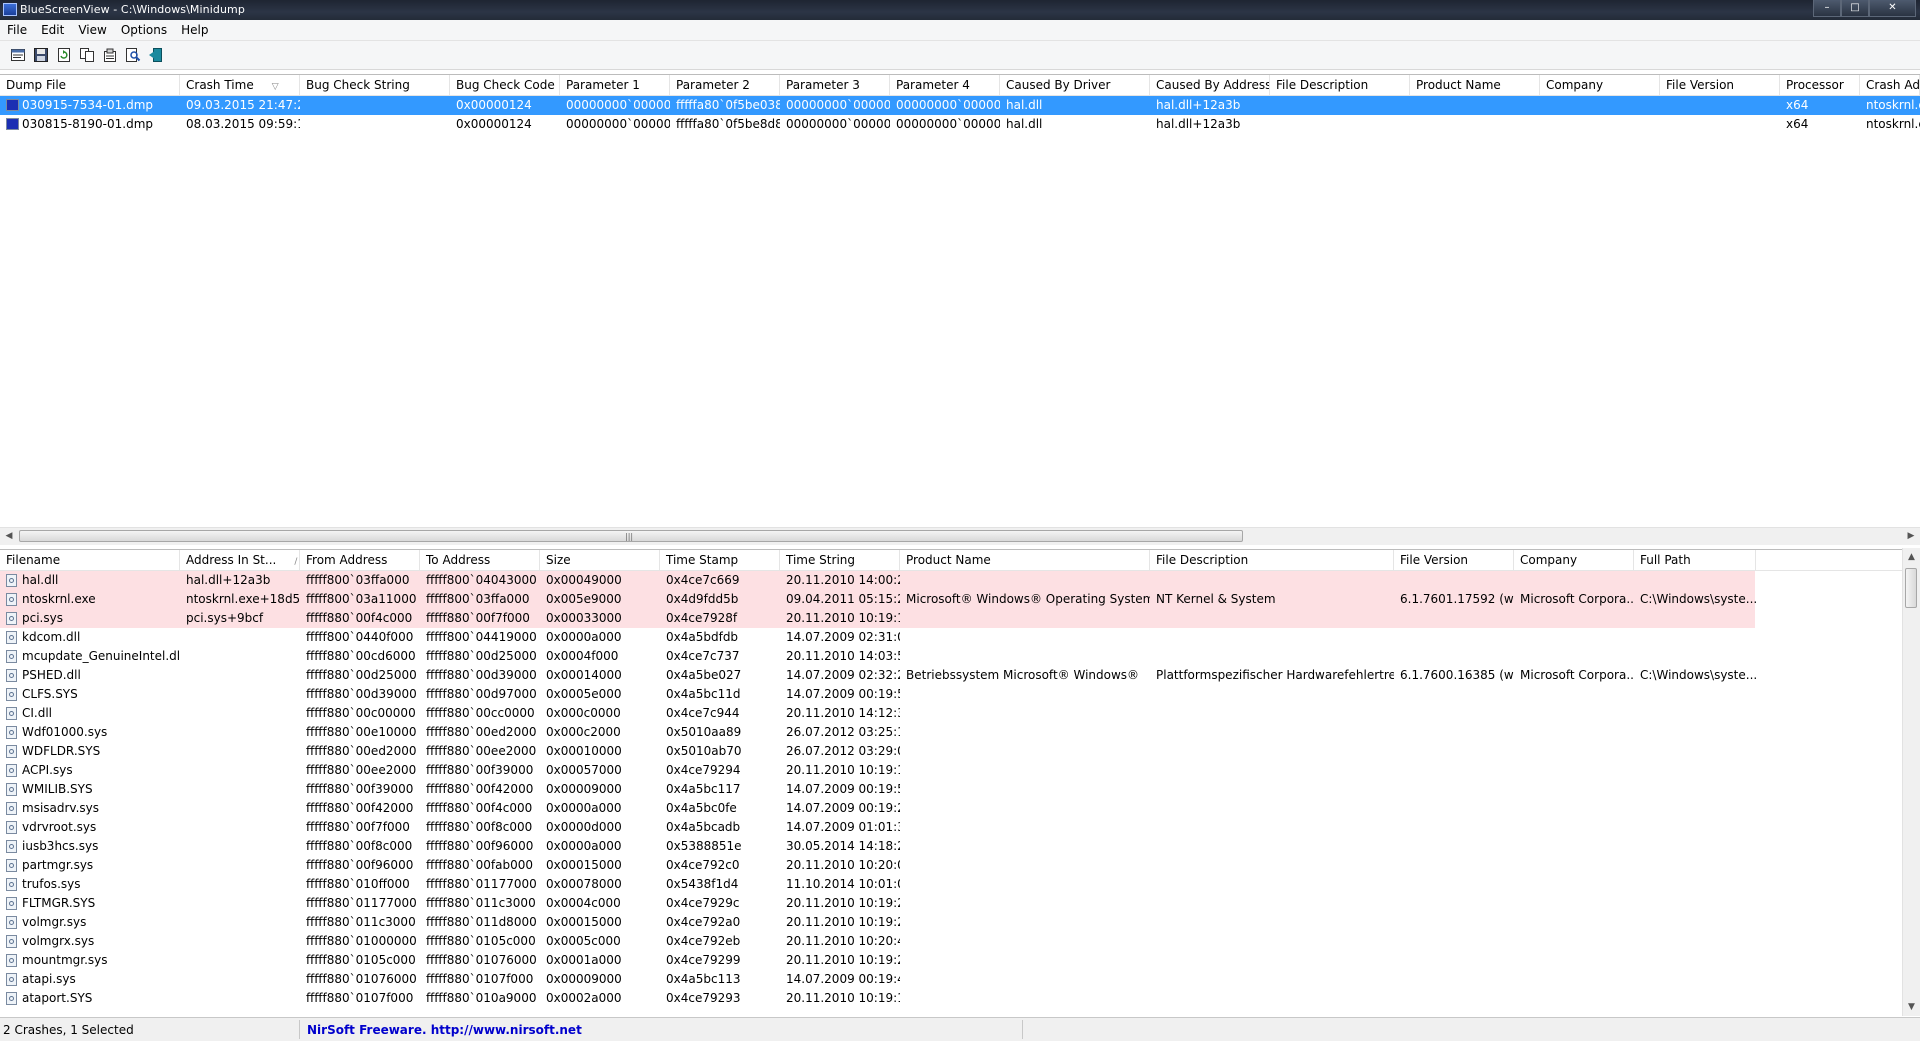  Describe the element at coordinates (90, 85) in the screenshot. I see `column-header-dump-file: Dump File` at that location.